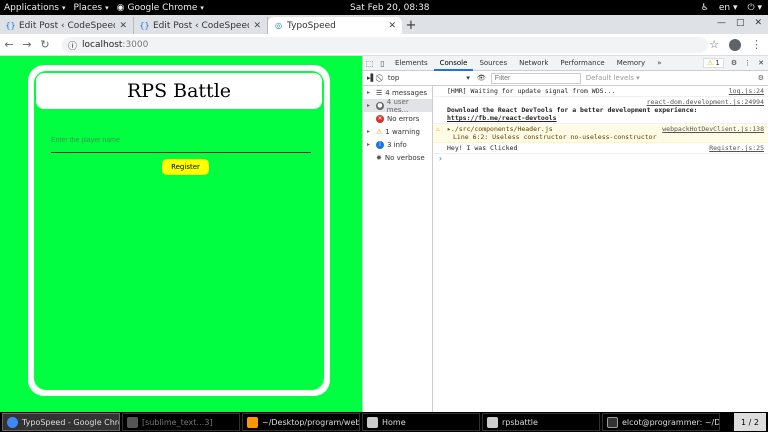 The image size is (768, 432). Describe the element at coordinates (747, 63) in the screenshot. I see `more-options-icon: ⋮` at that location.